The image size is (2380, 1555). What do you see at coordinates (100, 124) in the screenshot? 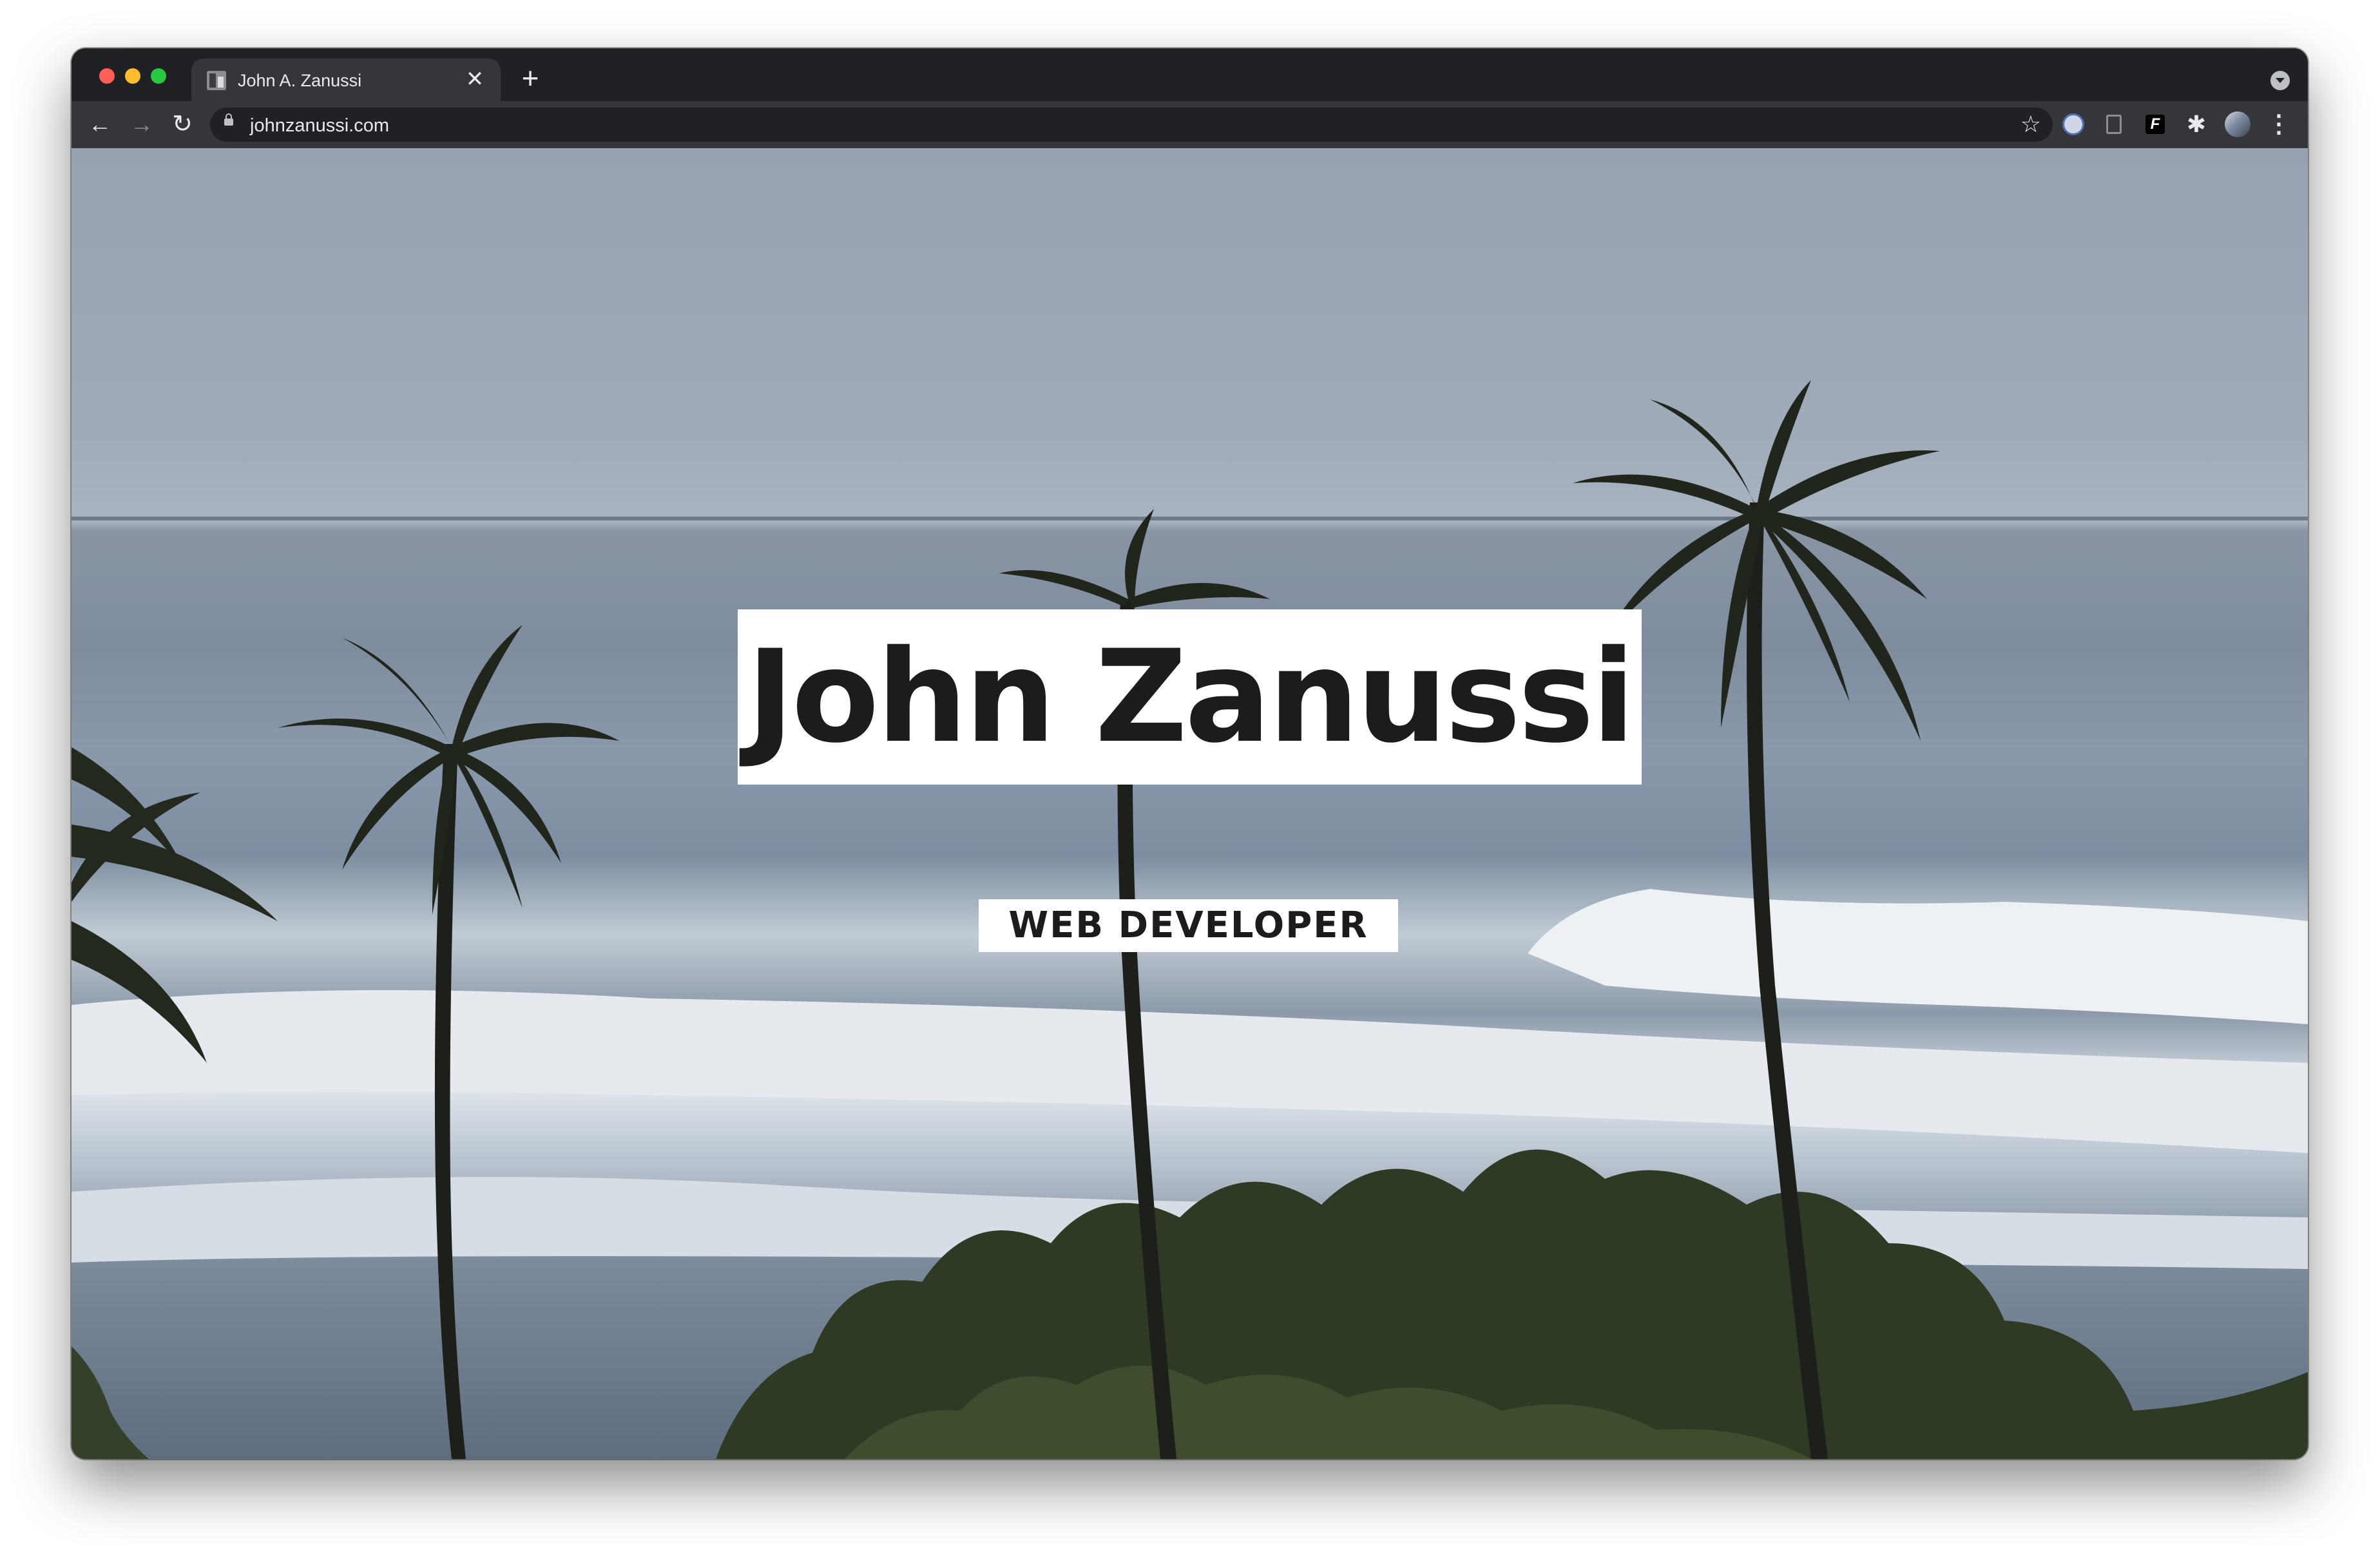
I see `back-button: ←` at bounding box center [100, 124].